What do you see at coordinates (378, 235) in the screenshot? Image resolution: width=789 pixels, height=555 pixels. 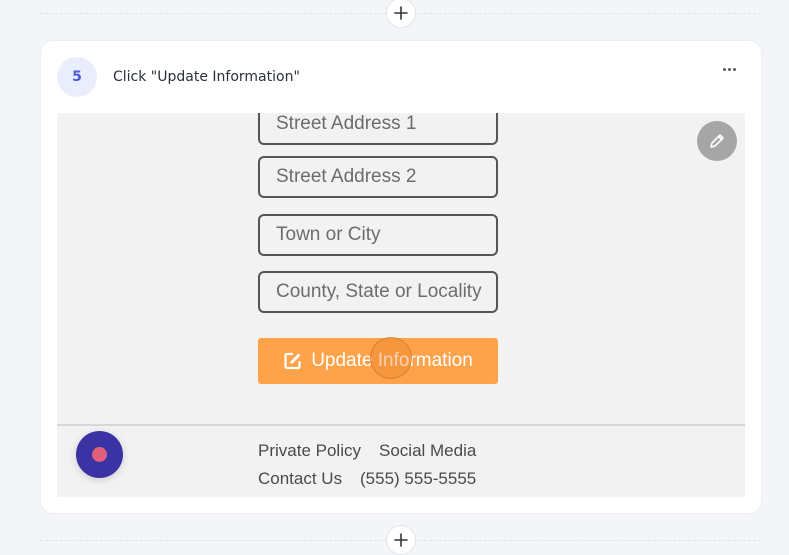 I see `town-city-field: Town or City` at bounding box center [378, 235].